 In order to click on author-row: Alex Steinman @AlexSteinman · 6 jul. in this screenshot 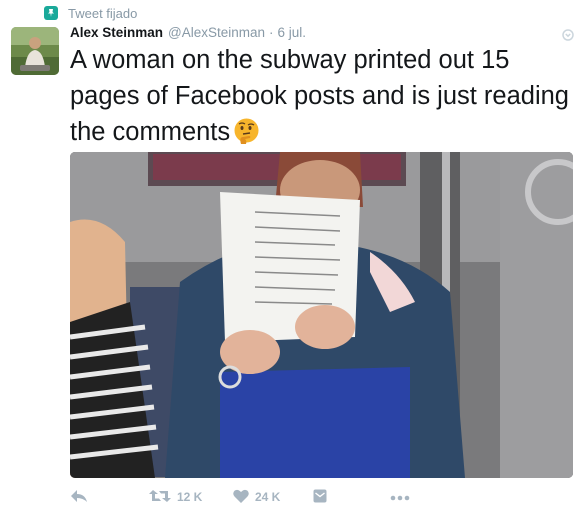, I will do `click(188, 32)`.